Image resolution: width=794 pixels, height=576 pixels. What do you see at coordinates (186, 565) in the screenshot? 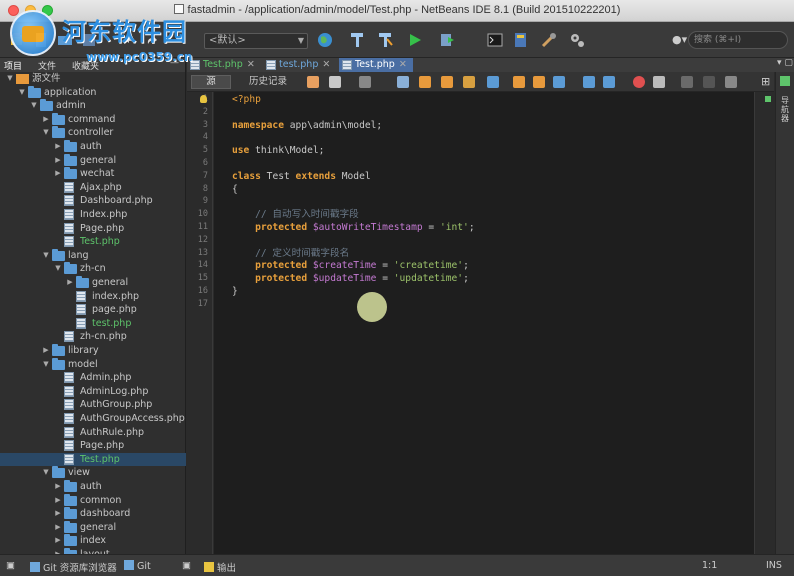
I see `output-panel-toggle-icon: ▣` at bounding box center [186, 565].